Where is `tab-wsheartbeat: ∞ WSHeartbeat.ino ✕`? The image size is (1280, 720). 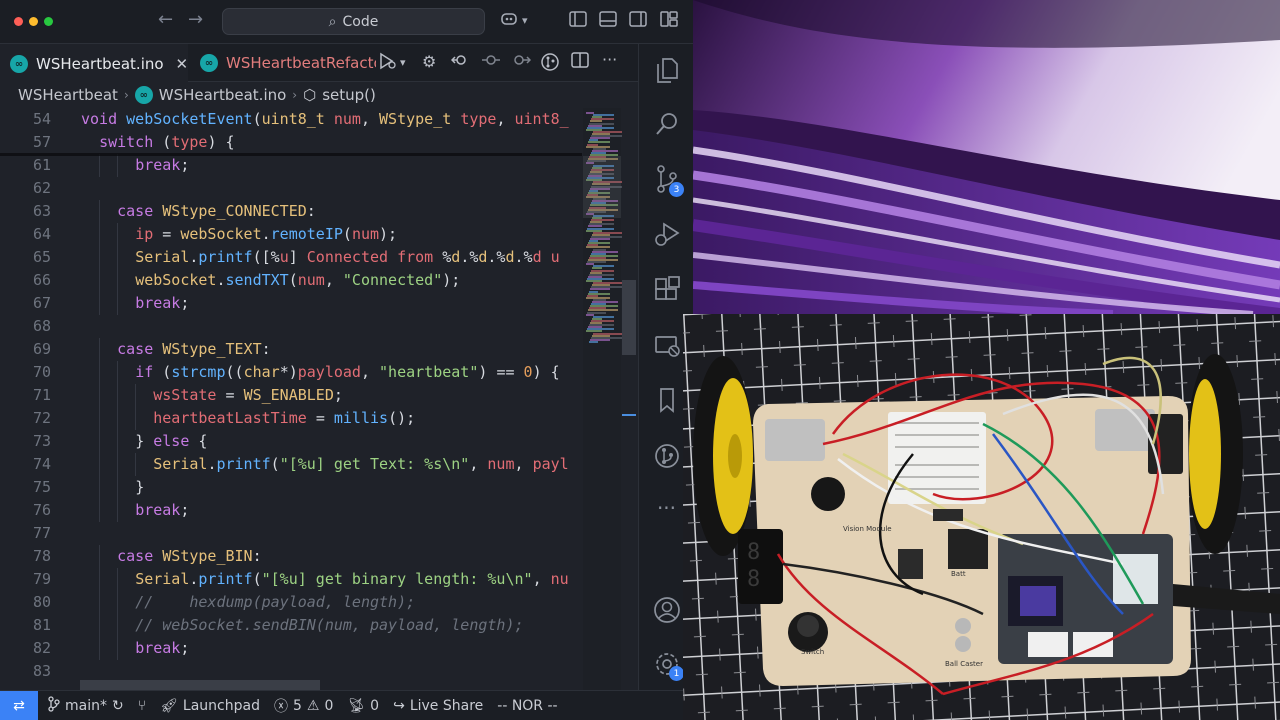 tab-wsheartbeat: ∞ WSHeartbeat.ino ✕ is located at coordinates (94, 63).